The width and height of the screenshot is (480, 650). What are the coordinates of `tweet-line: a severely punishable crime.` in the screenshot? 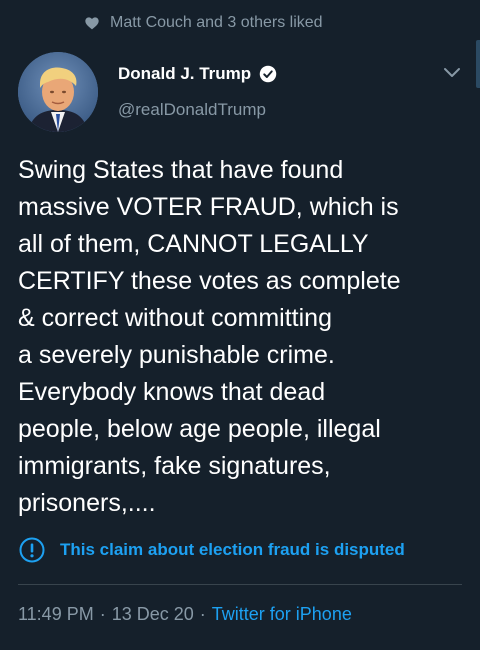 It's located at (176, 355).